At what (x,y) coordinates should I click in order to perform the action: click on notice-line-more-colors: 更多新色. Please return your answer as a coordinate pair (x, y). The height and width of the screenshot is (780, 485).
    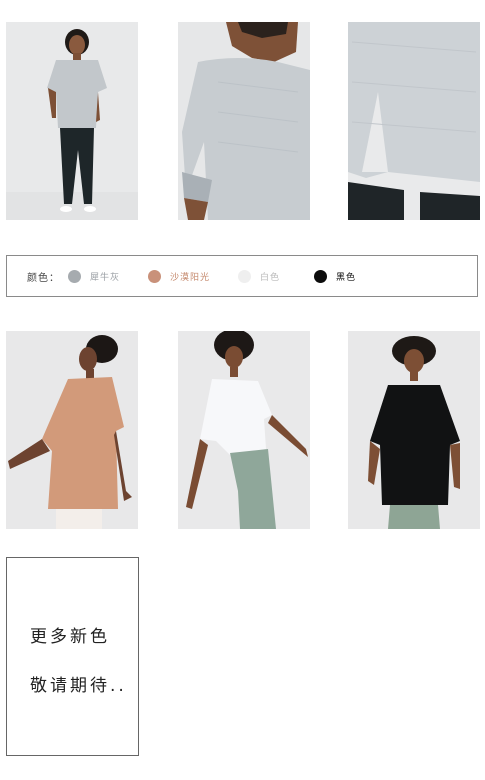
    Looking at the image, I should click on (70, 637).